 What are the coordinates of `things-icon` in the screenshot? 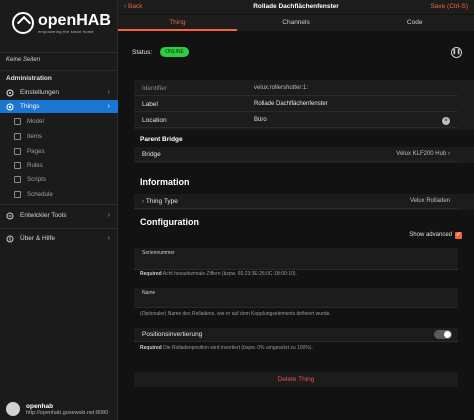 It's located at (10, 107).